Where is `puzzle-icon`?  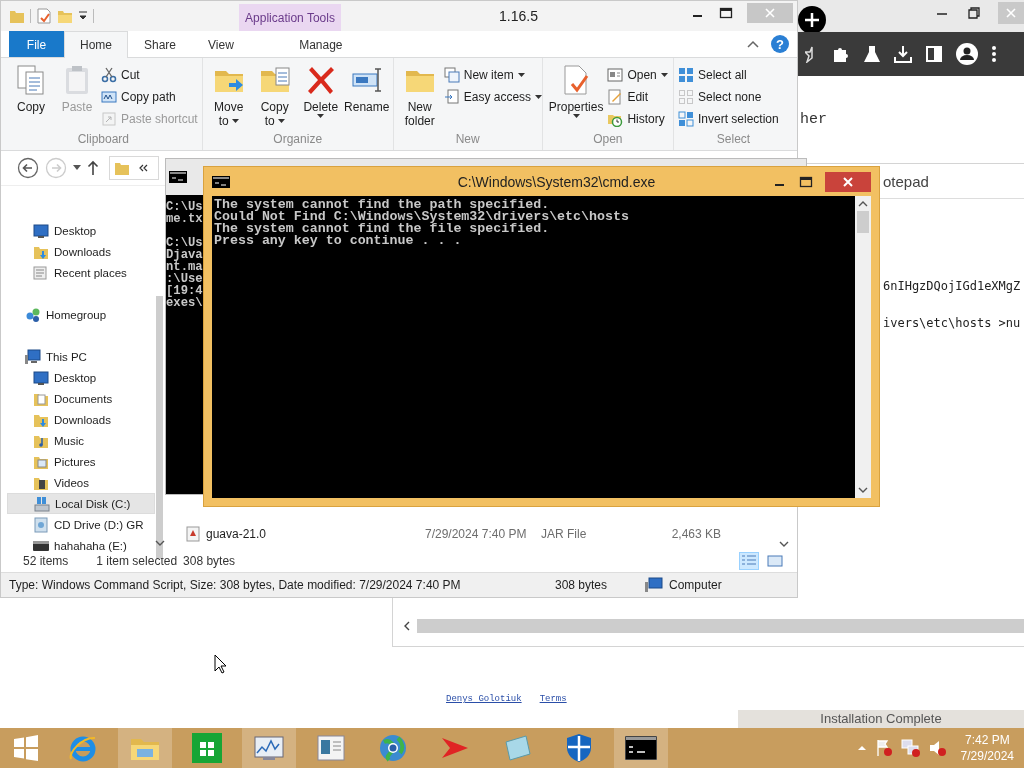 puzzle-icon is located at coordinates (841, 54).